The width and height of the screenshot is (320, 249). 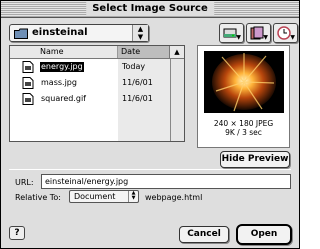 I want to click on folder-popup: einsteinal ▲ ▼, so click(x=79, y=33).